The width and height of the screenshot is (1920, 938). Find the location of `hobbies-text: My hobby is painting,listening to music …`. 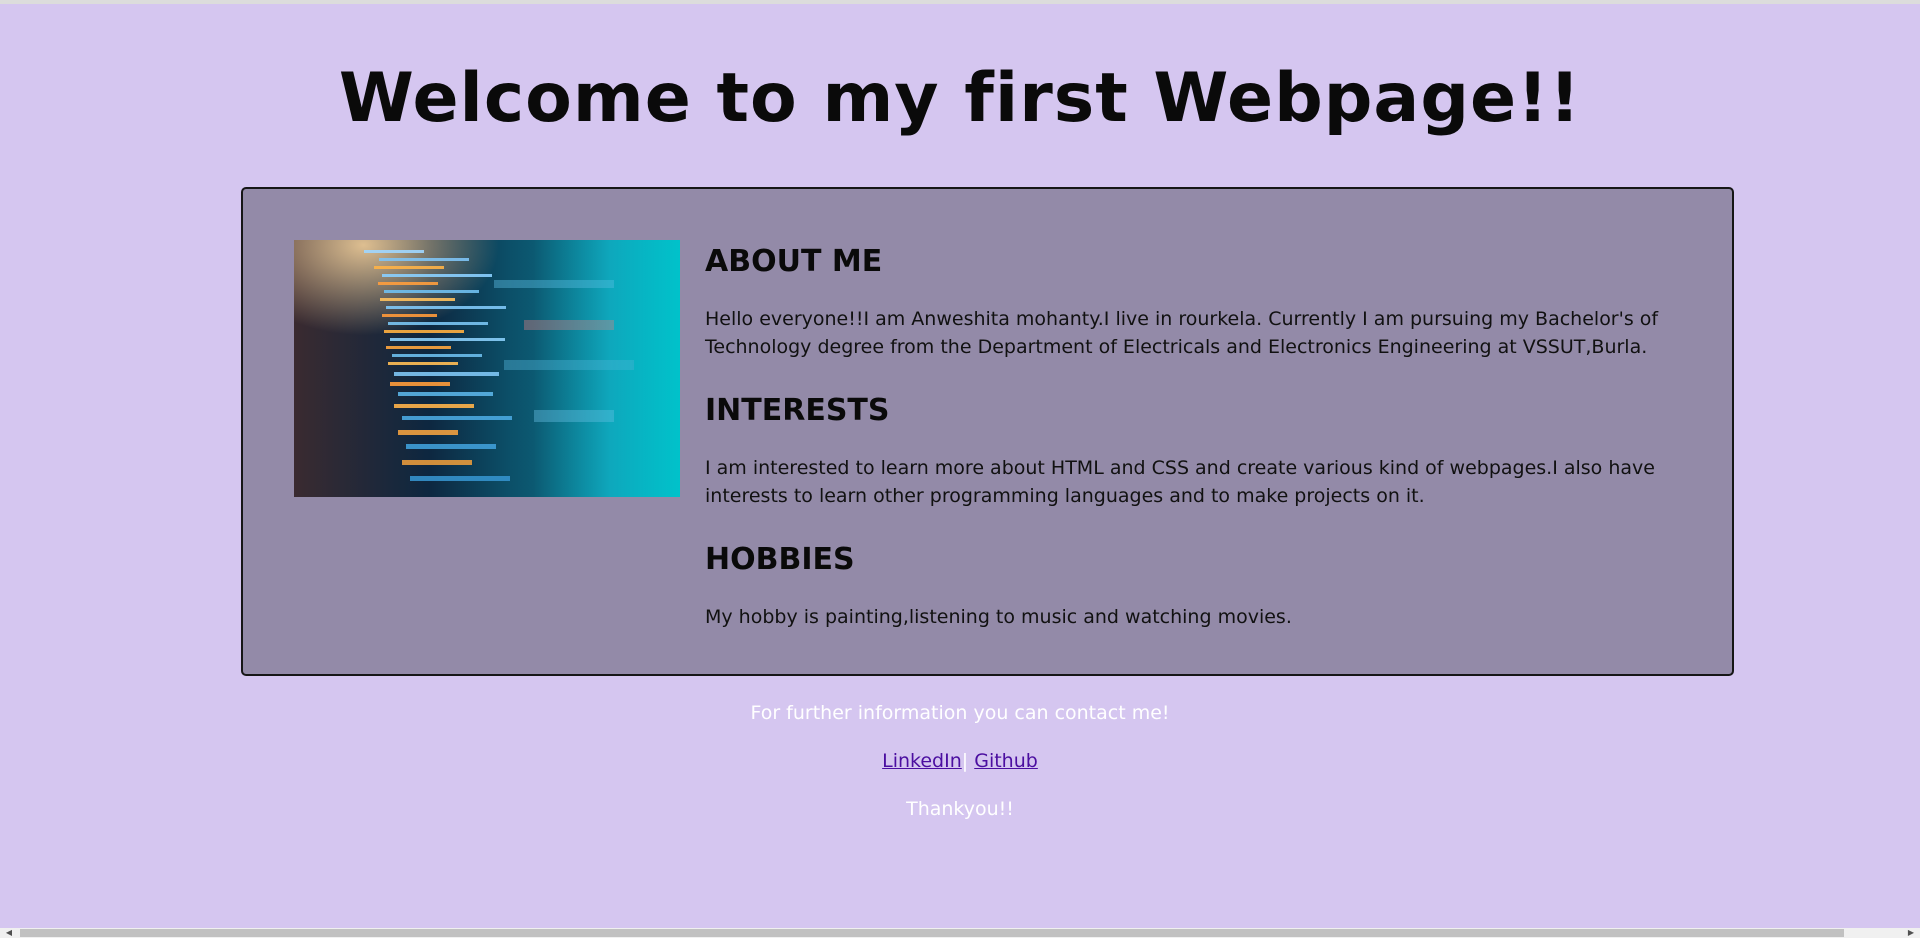

hobbies-text: My hobby is painting,listening to music … is located at coordinates (998, 617).